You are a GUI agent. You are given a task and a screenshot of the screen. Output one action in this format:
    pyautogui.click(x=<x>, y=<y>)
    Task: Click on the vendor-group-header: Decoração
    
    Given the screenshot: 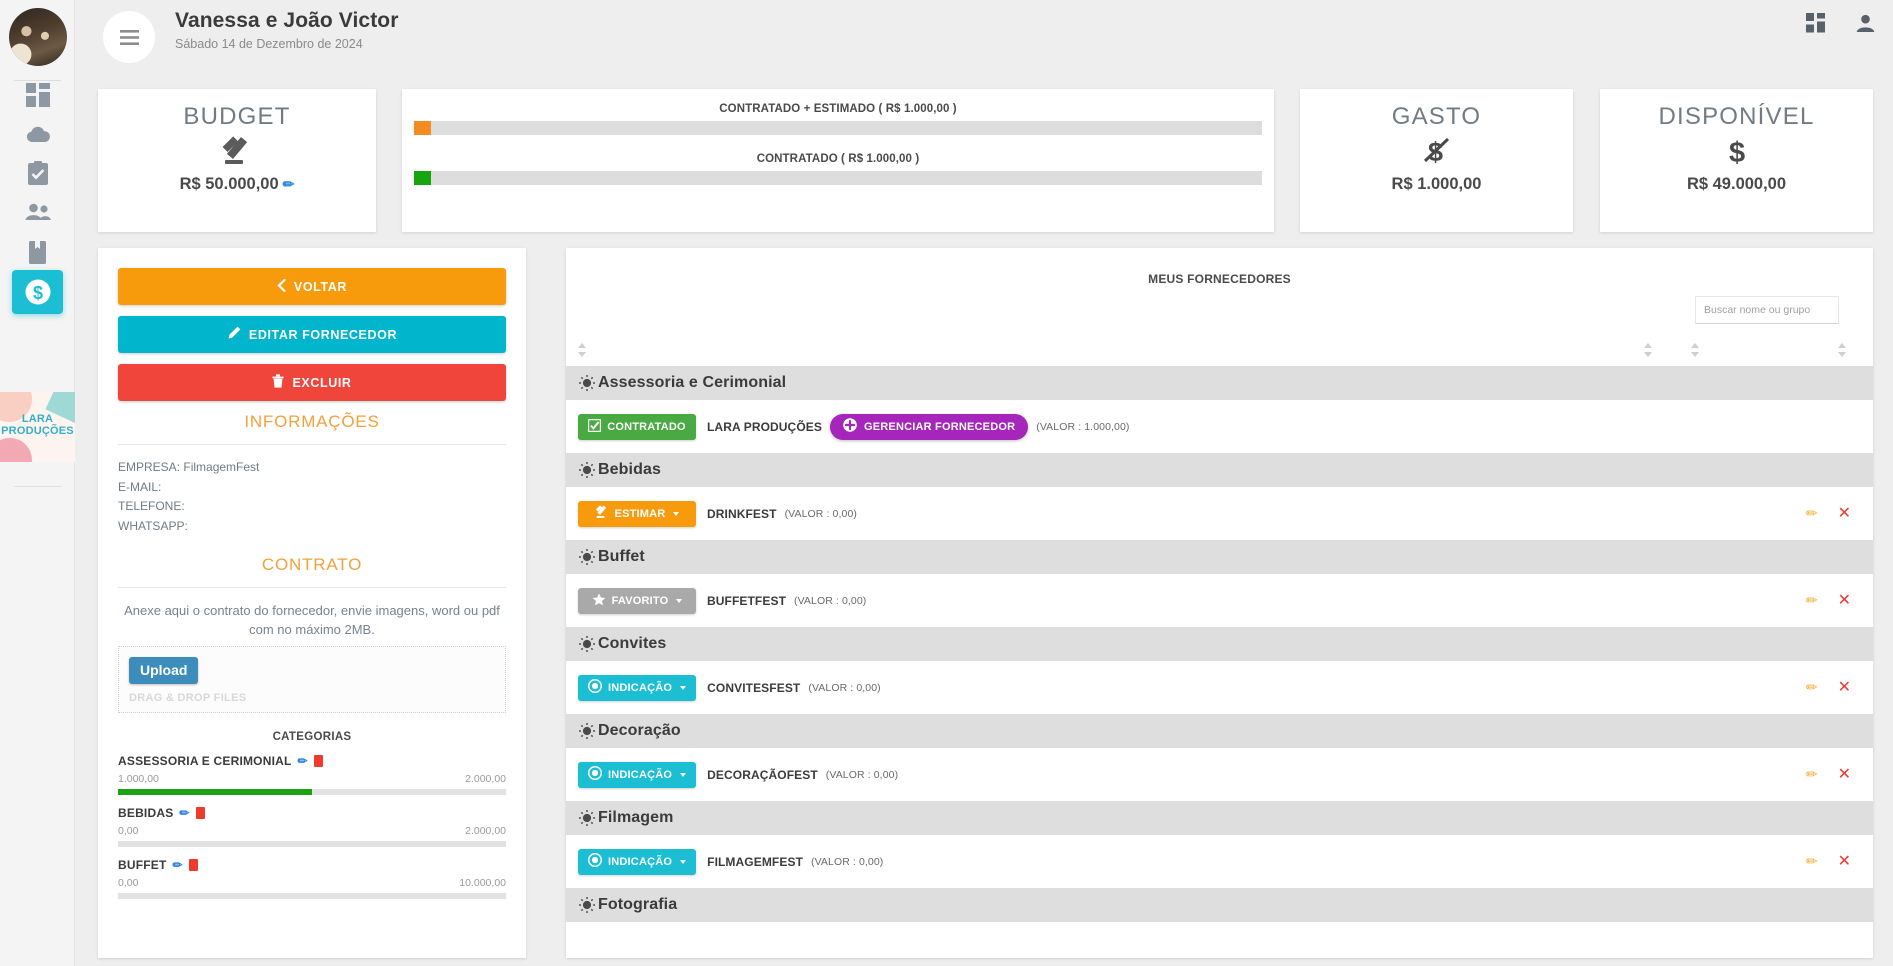 What is the action you would take?
    pyautogui.click(x=1219, y=731)
    